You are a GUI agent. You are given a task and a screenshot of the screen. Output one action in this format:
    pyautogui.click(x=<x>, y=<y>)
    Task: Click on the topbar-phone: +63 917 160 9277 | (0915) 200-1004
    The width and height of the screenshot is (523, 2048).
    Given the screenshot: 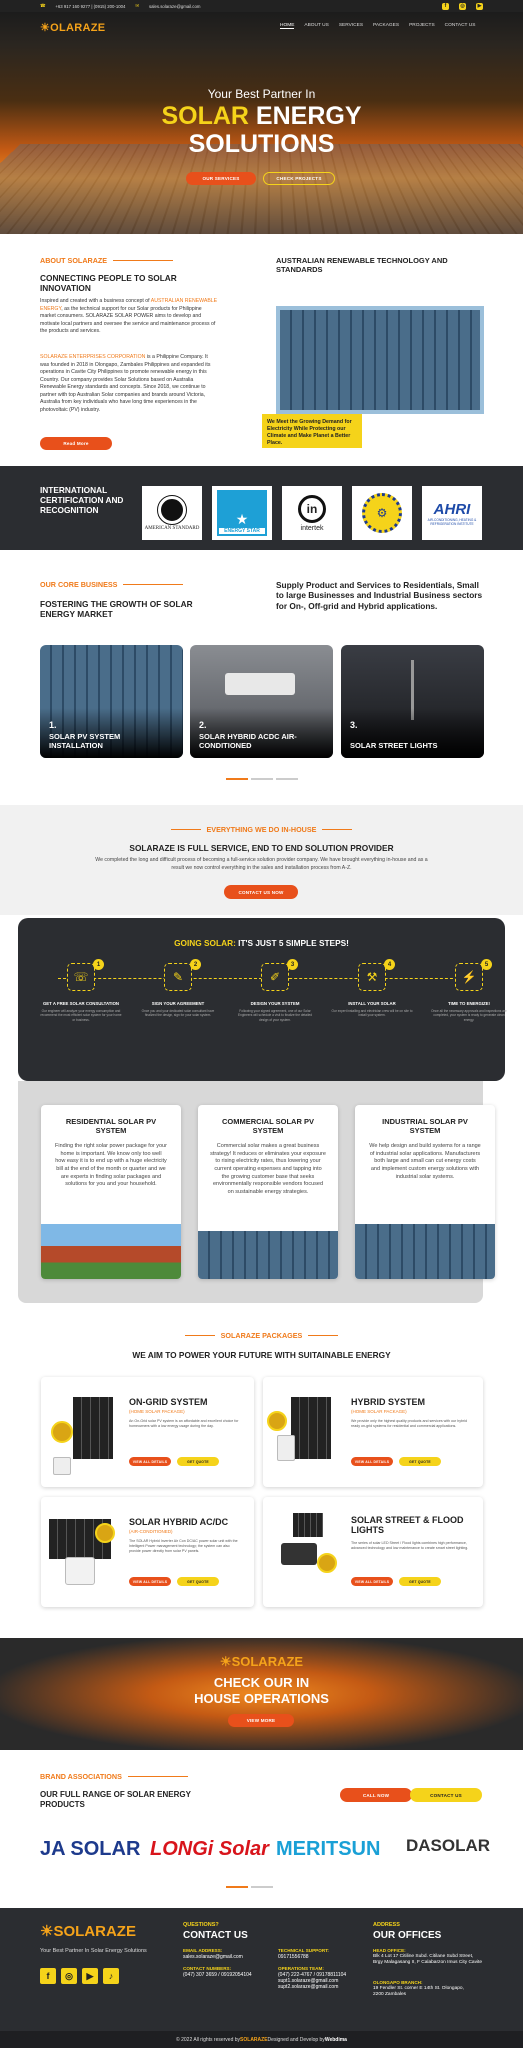 What is the action you would take?
    pyautogui.click(x=90, y=6)
    